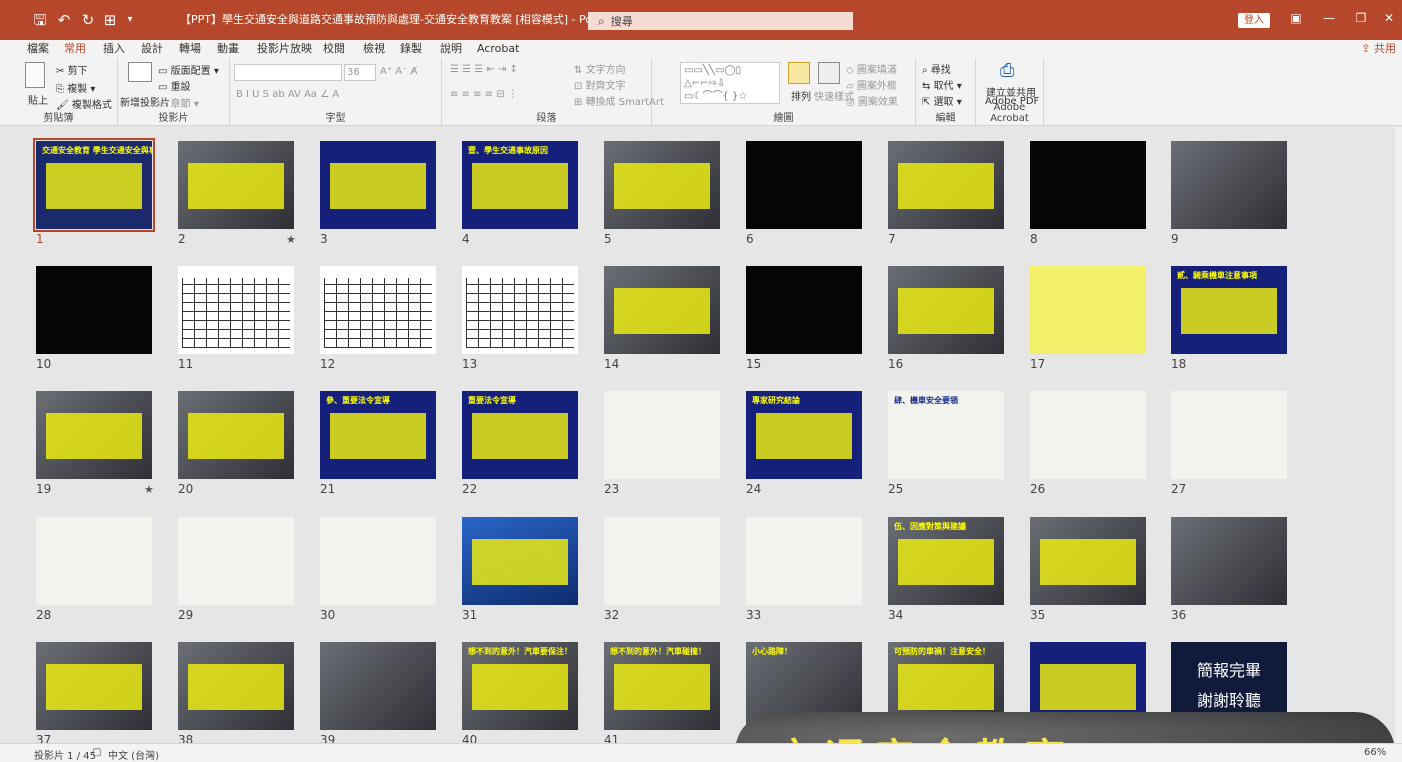 The image size is (1402, 762). What do you see at coordinates (662, 686) in the screenshot?
I see `slide-thumbnail-41: 想不到的意外！汽車碰撞！` at bounding box center [662, 686].